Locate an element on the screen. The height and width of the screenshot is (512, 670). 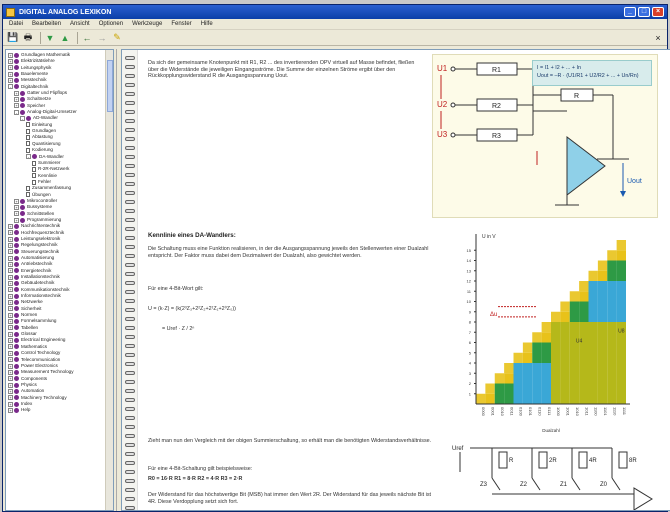
y-tick-label: 13 is located at coordinates (469, 270).